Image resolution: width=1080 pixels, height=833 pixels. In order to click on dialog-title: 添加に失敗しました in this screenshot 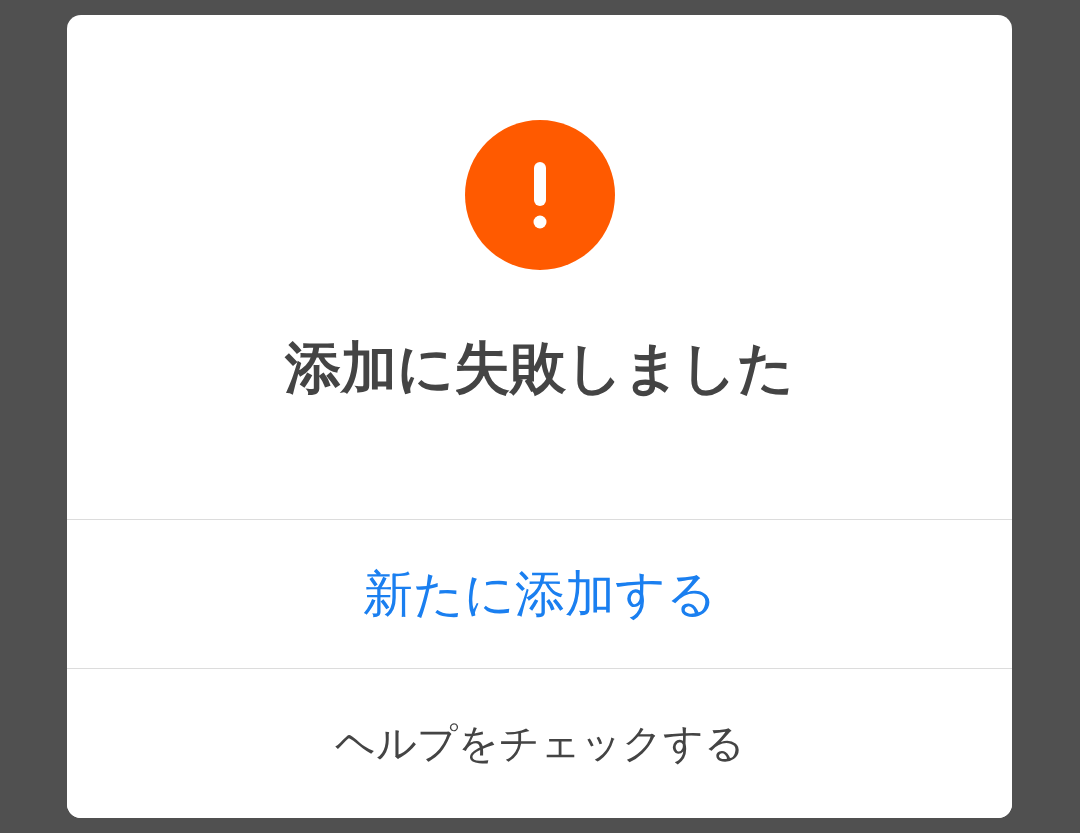, I will do `click(539, 368)`.